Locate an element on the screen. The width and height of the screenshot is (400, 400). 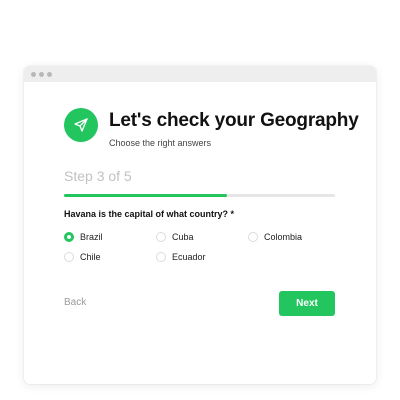
option-chile: Chile is located at coordinates (82, 257).